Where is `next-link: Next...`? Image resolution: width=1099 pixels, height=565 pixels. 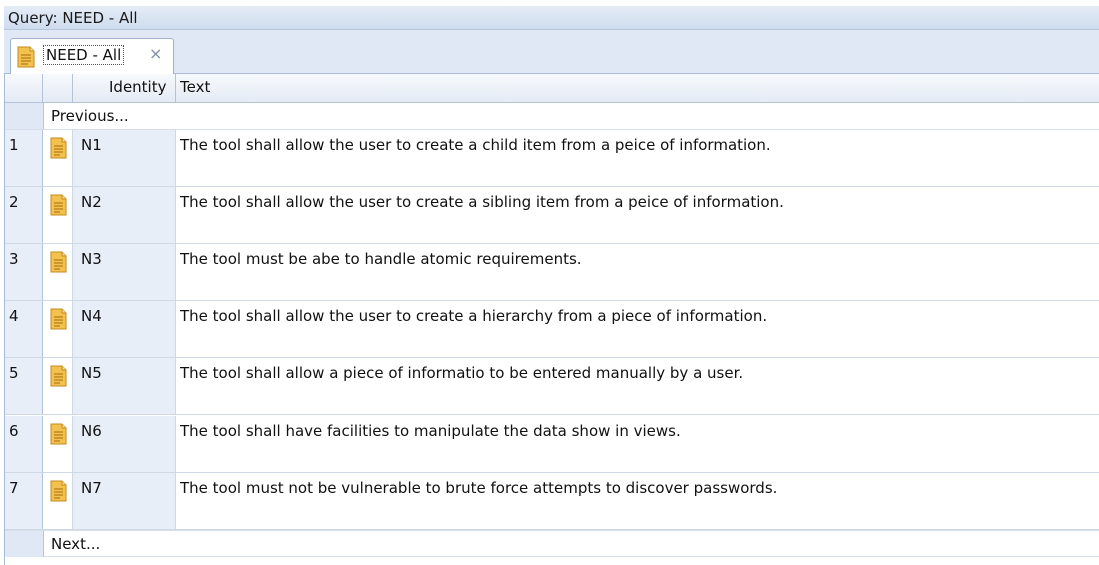 next-link: Next... is located at coordinates (75, 544).